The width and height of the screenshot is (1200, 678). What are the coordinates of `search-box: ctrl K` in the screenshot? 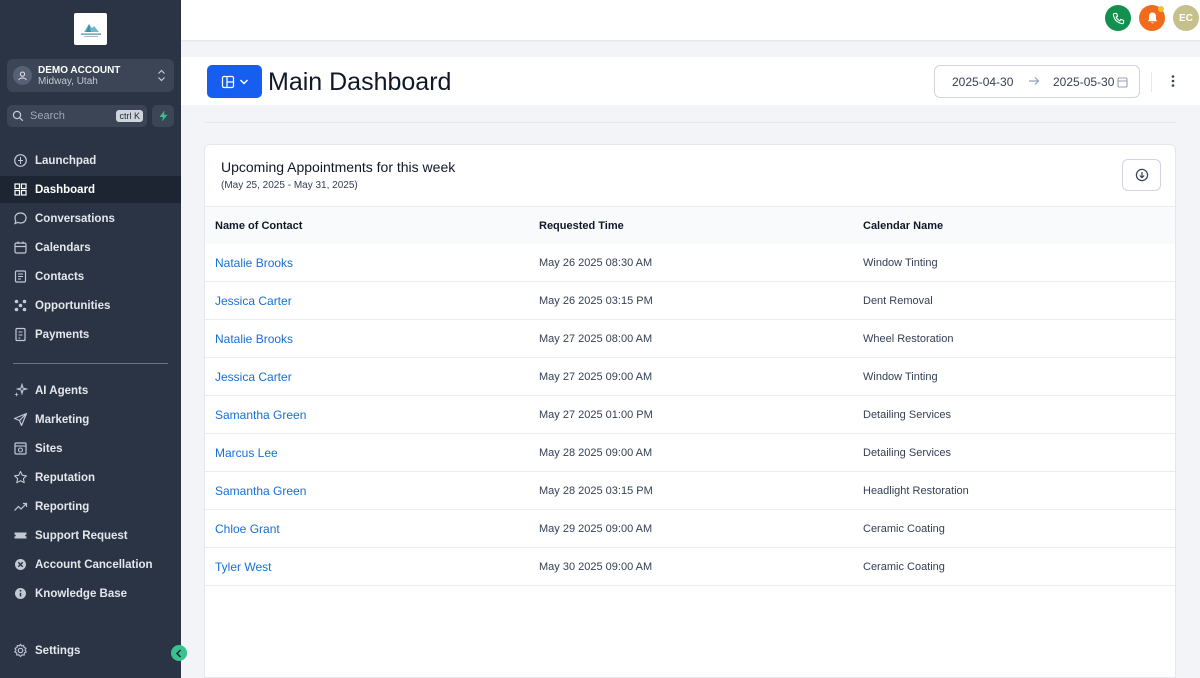 It's located at (77, 116).